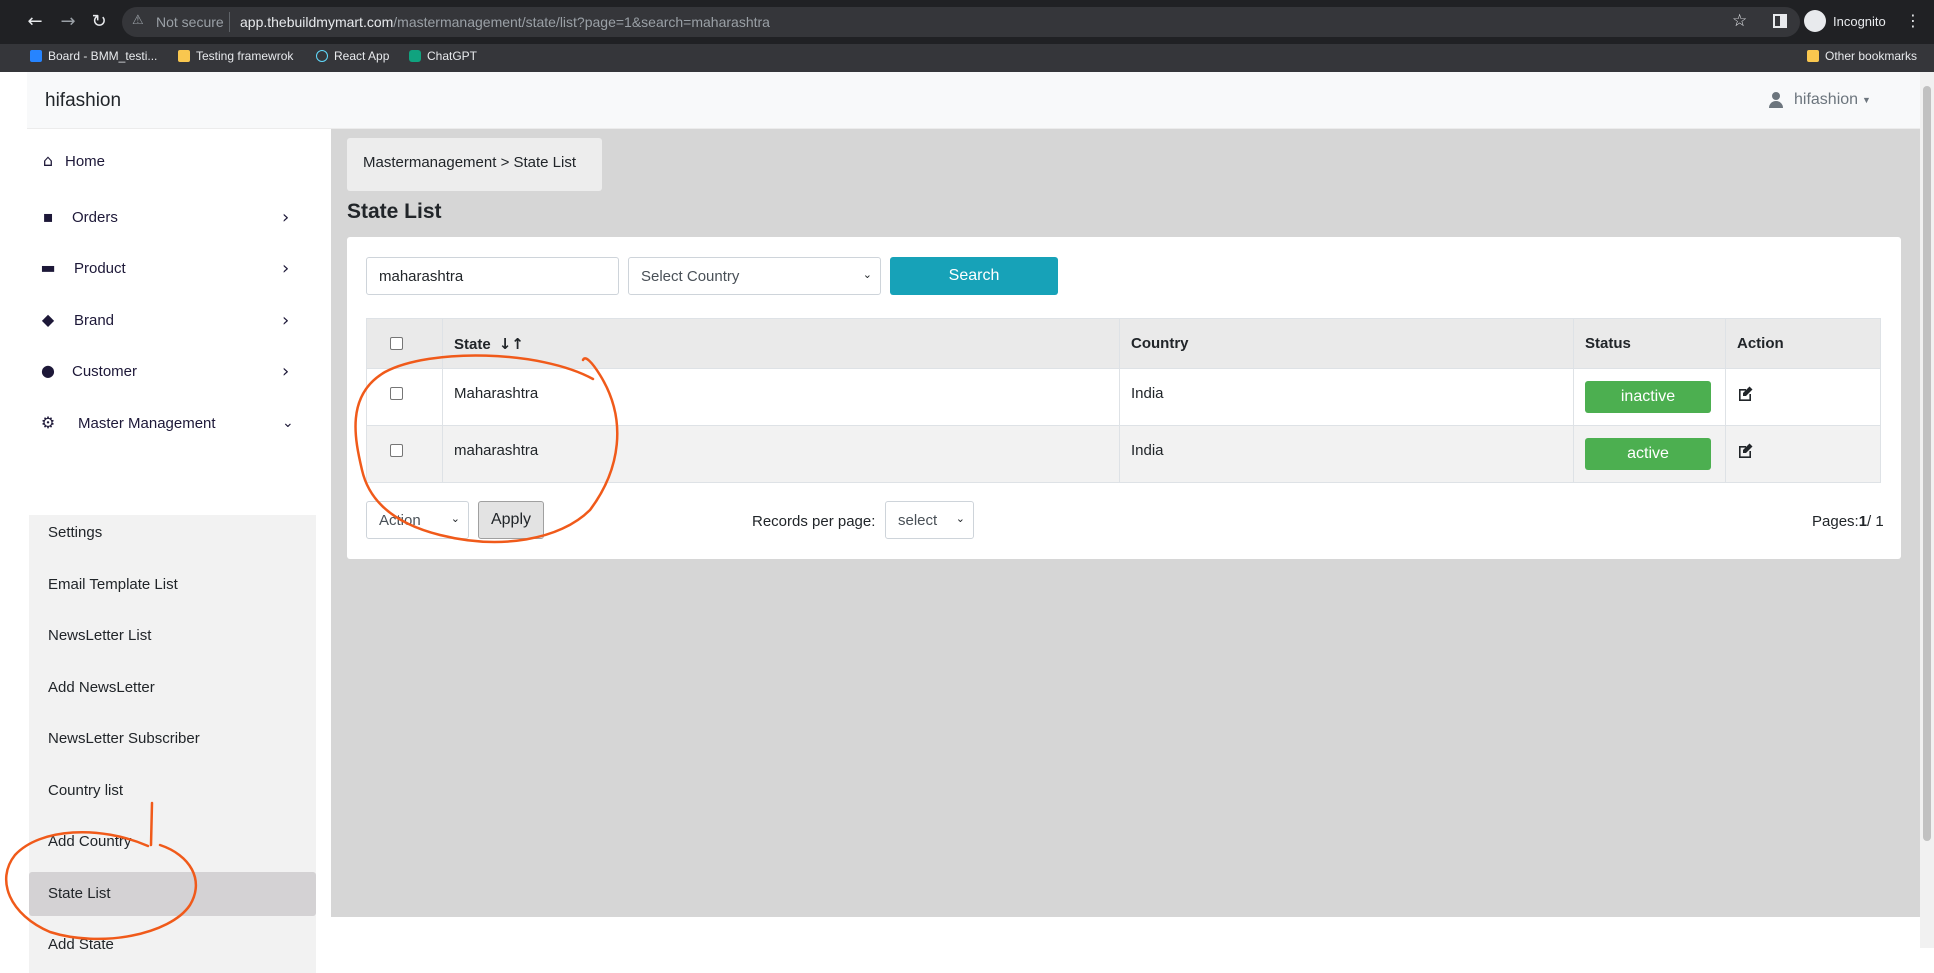 The height and width of the screenshot is (973, 1934). Describe the element at coordinates (1813, 56) in the screenshot. I see `folder-icon` at that location.